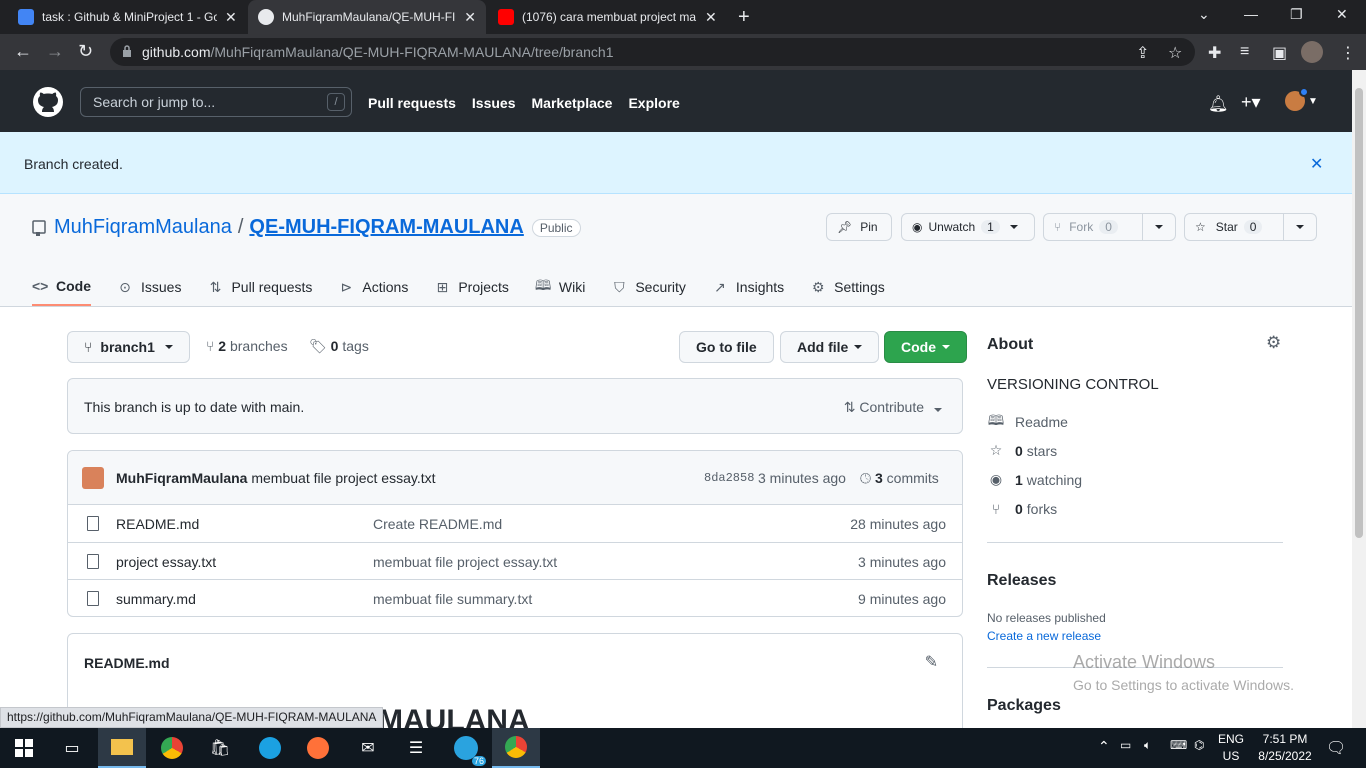  I want to click on battery-icon: ▭, so click(1125, 745).